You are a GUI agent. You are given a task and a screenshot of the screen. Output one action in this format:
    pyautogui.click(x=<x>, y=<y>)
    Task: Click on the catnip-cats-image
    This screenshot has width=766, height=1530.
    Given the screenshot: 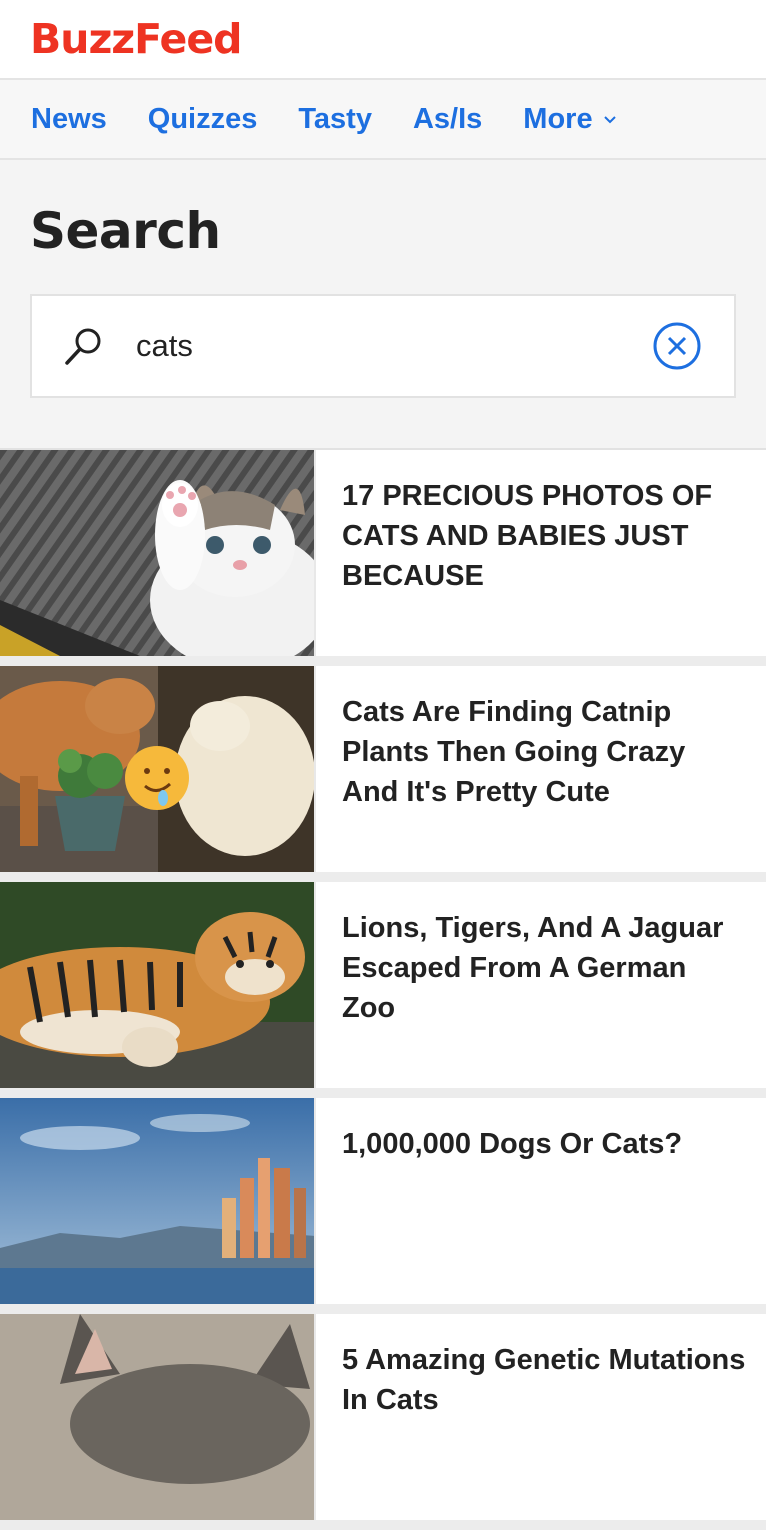 What is the action you would take?
    pyautogui.click(x=157, y=769)
    